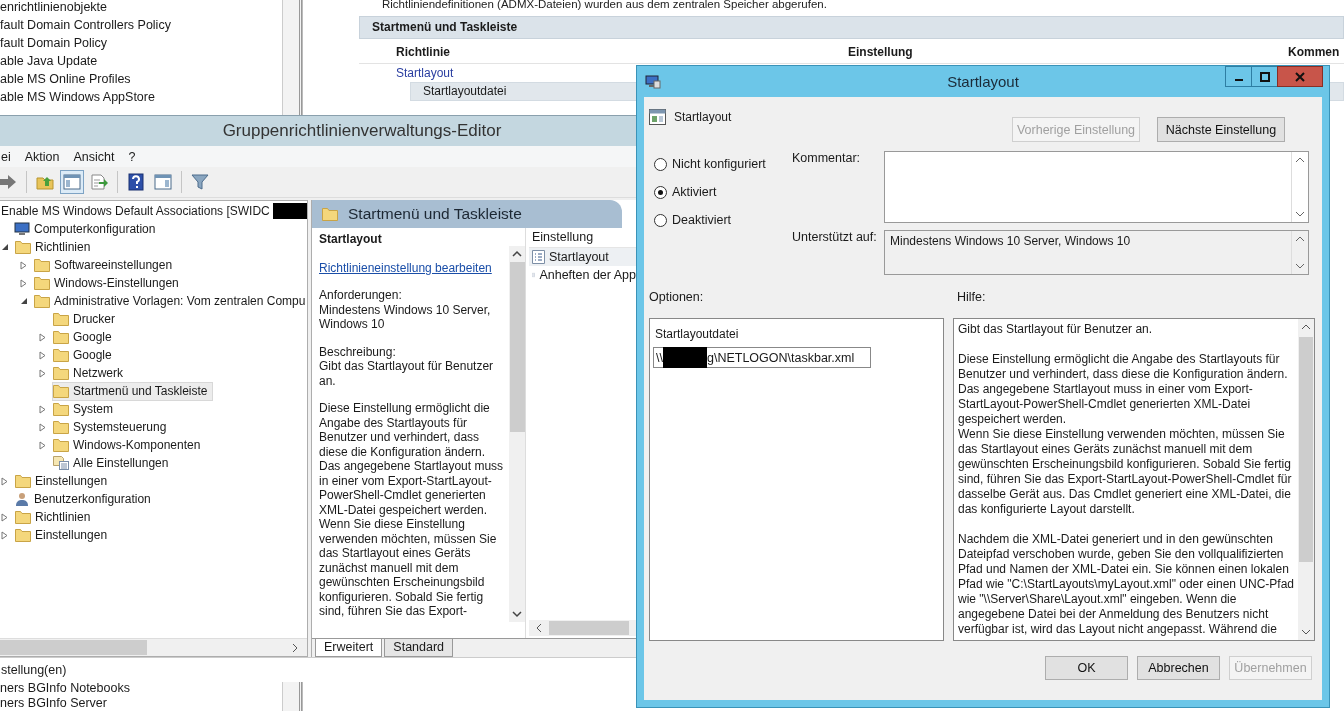 The width and height of the screenshot is (1344, 711). What do you see at coordinates (539, 628) in the screenshot?
I see `scroll-left-icon` at bounding box center [539, 628].